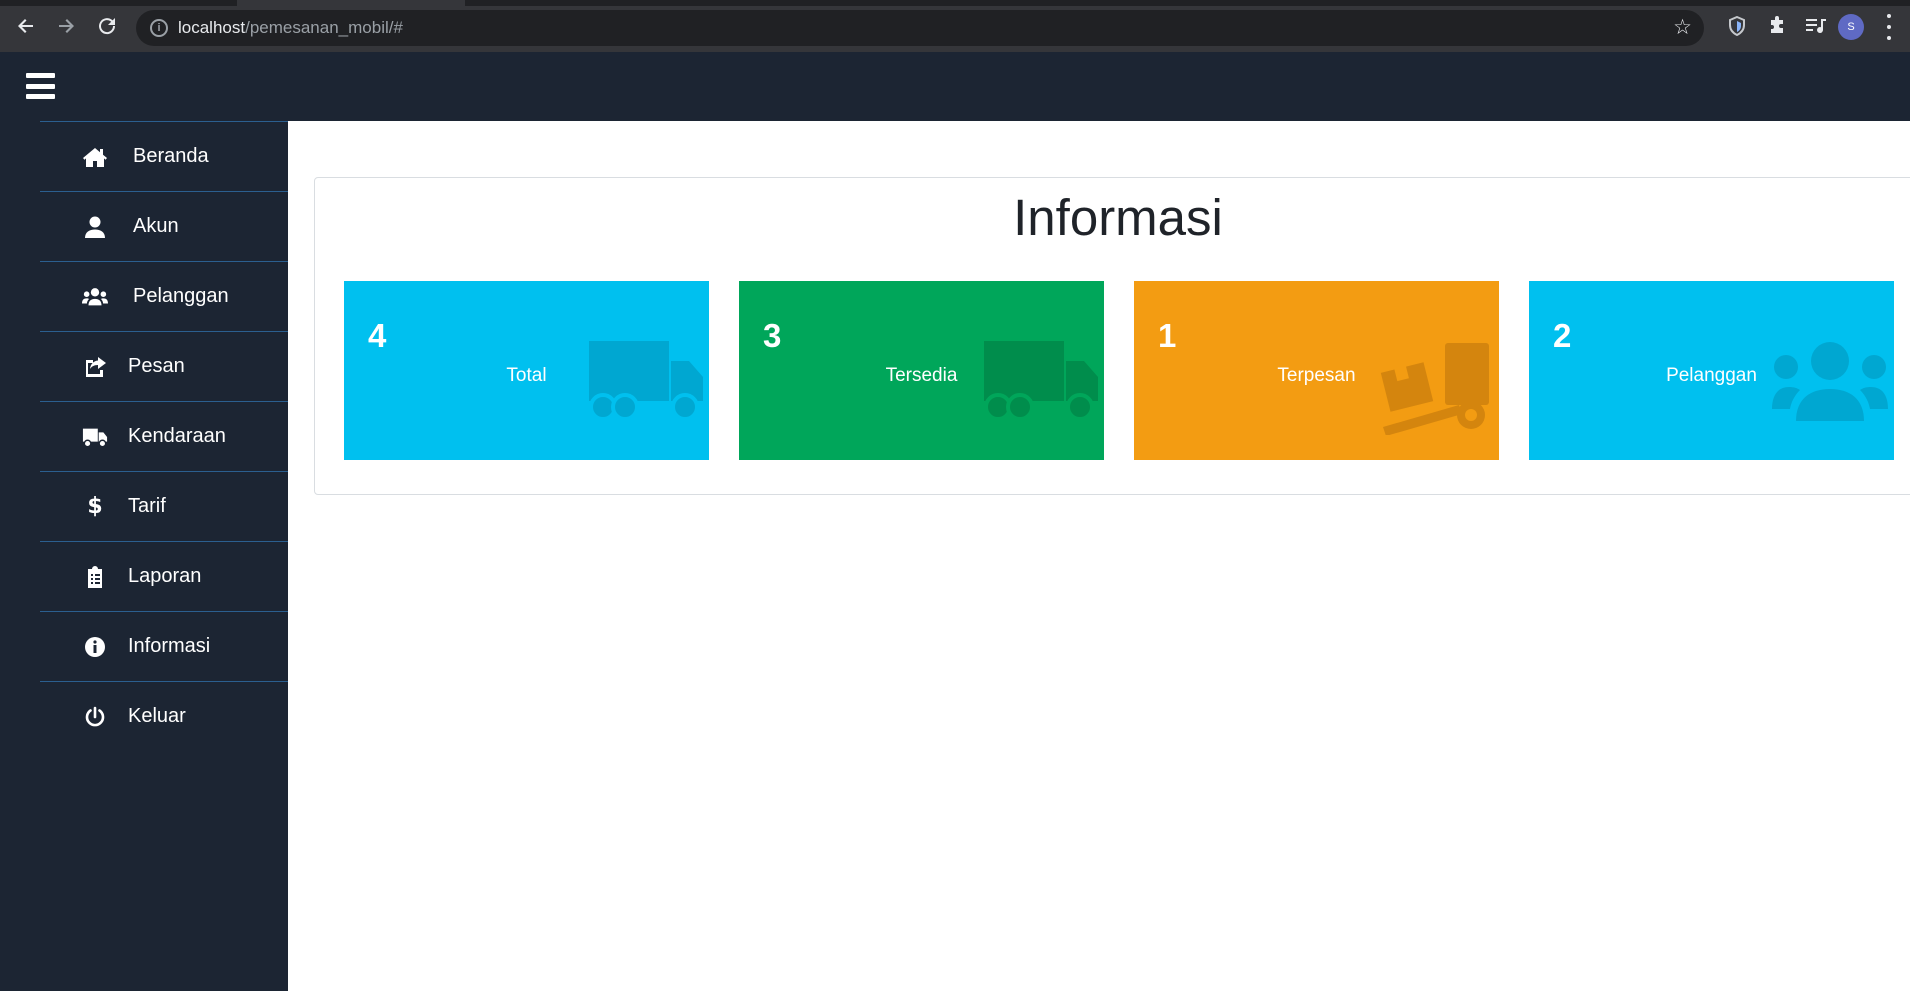 The height and width of the screenshot is (991, 1910). Describe the element at coordinates (156, 366) in the screenshot. I see `sidebar-item-label: Pesan` at that location.